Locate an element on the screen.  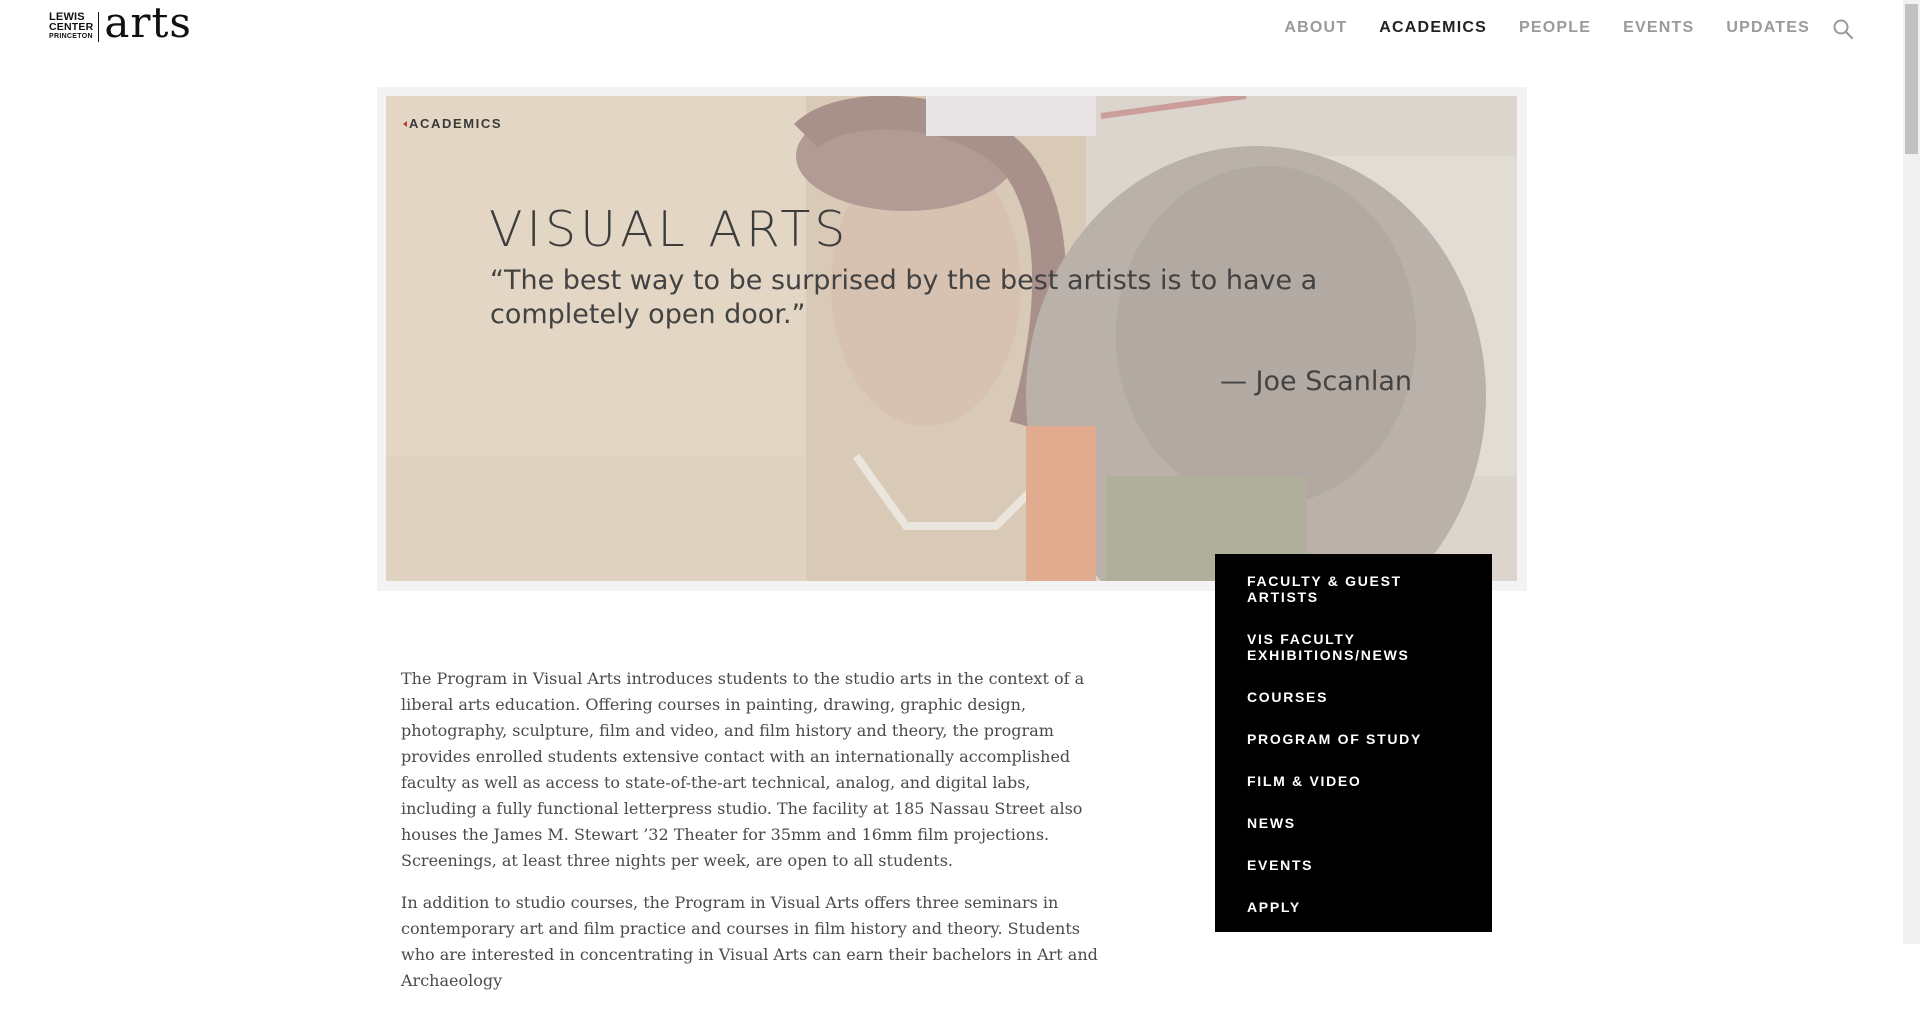
logo-wordmark: arts is located at coordinates (148, 23).